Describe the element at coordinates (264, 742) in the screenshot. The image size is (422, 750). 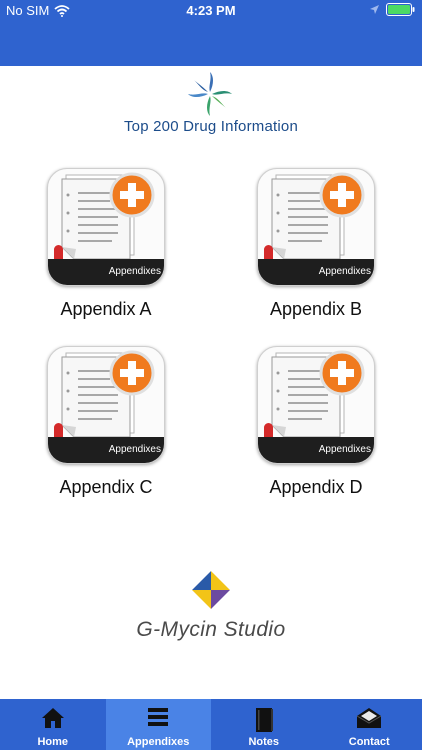
I see `tab-label: Notes` at that location.